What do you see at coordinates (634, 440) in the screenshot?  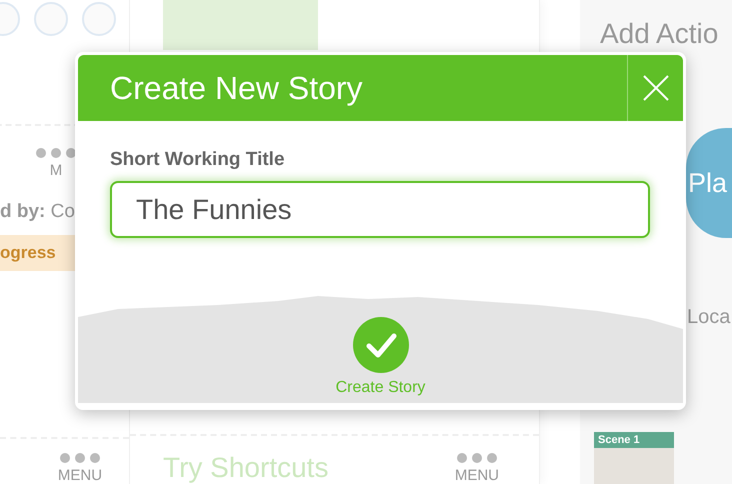 I see `scene-label: Scene 1` at bounding box center [634, 440].